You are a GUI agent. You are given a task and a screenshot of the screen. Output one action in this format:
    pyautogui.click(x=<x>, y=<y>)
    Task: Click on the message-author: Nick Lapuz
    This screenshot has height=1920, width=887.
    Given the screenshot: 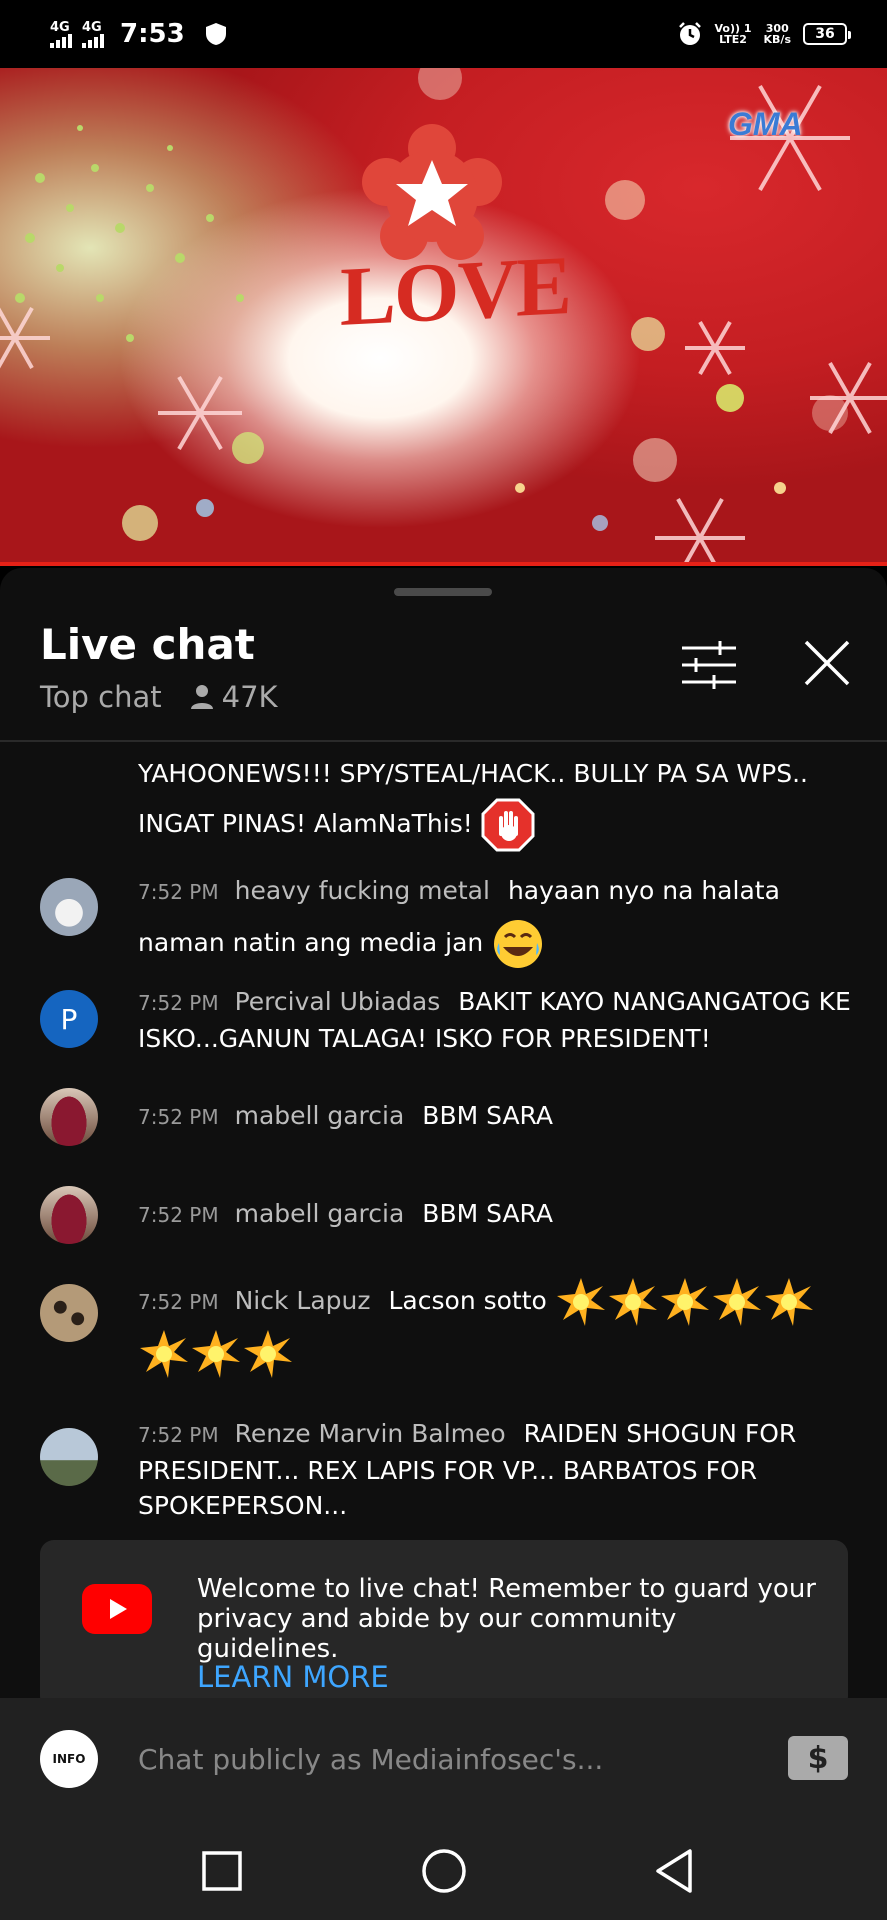 What is the action you would take?
    pyautogui.click(x=303, y=1300)
    